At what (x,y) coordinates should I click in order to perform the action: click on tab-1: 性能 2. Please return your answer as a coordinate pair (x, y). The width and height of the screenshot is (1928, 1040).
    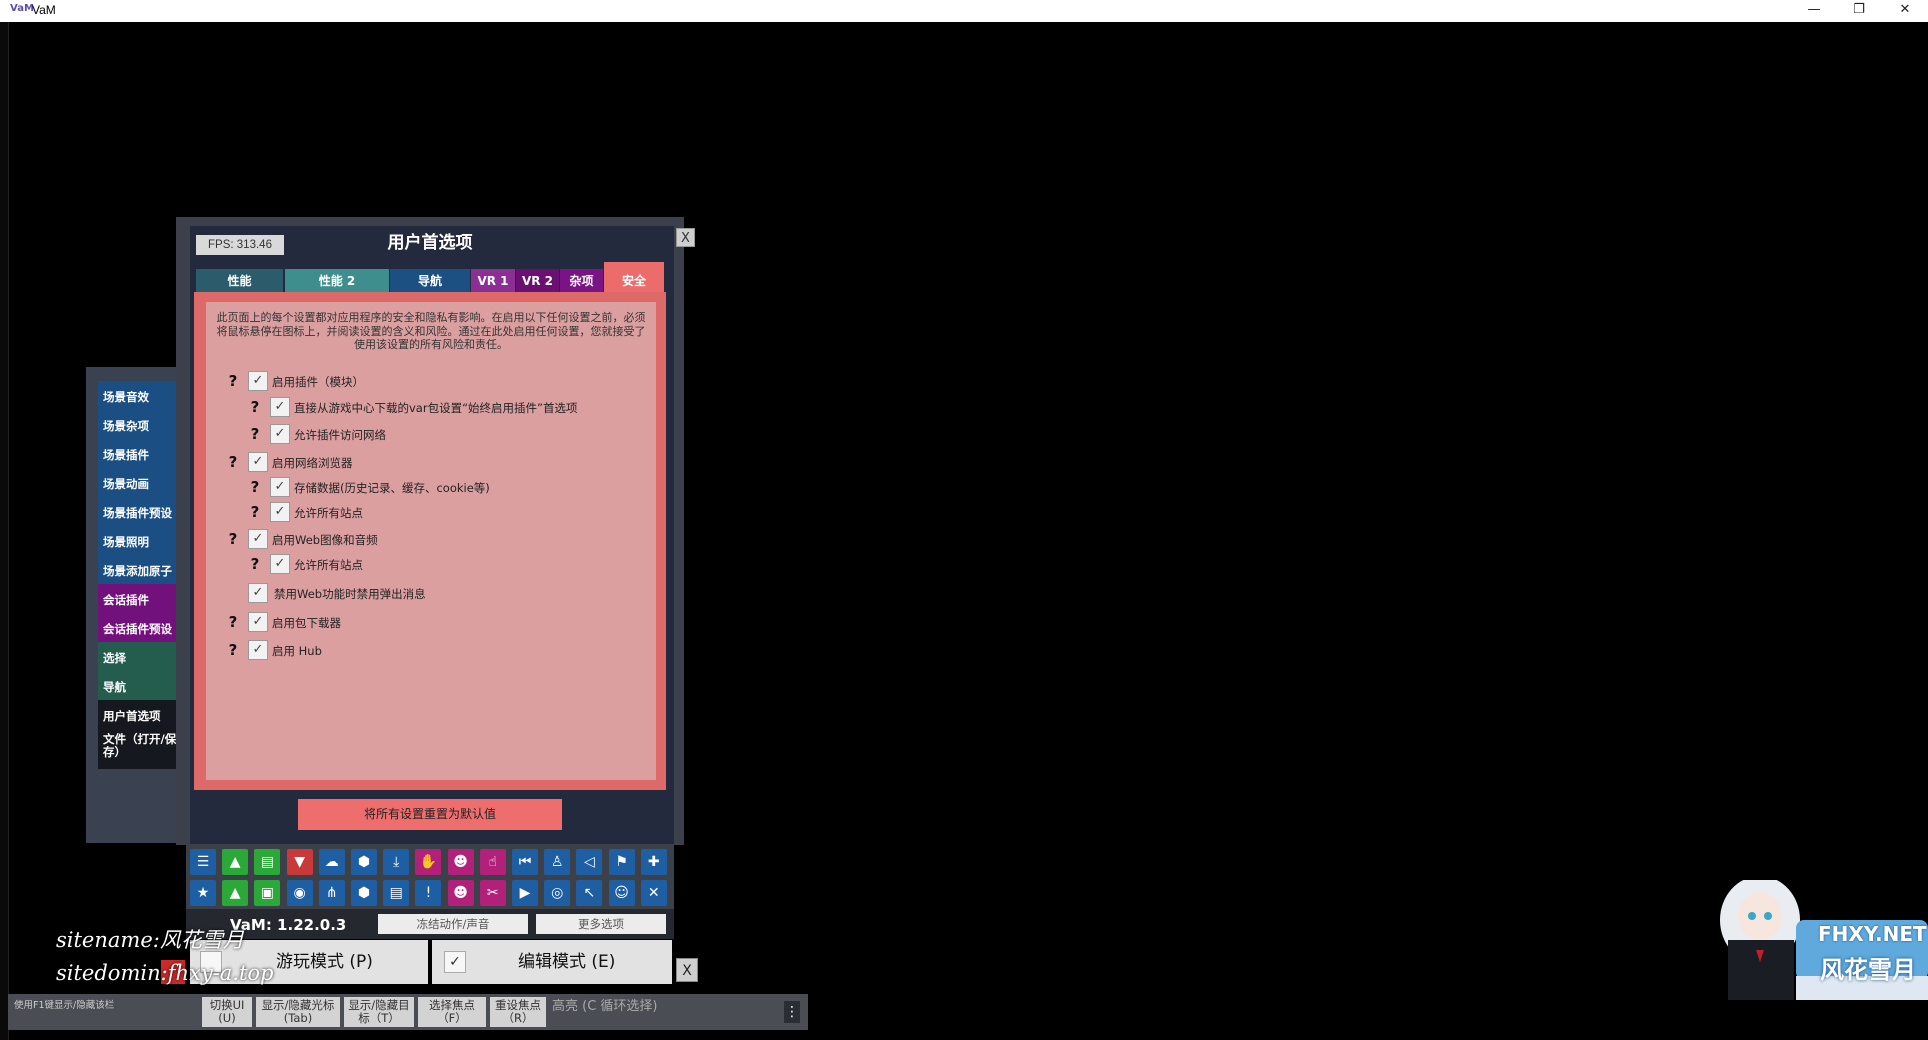
    Looking at the image, I should click on (337, 281).